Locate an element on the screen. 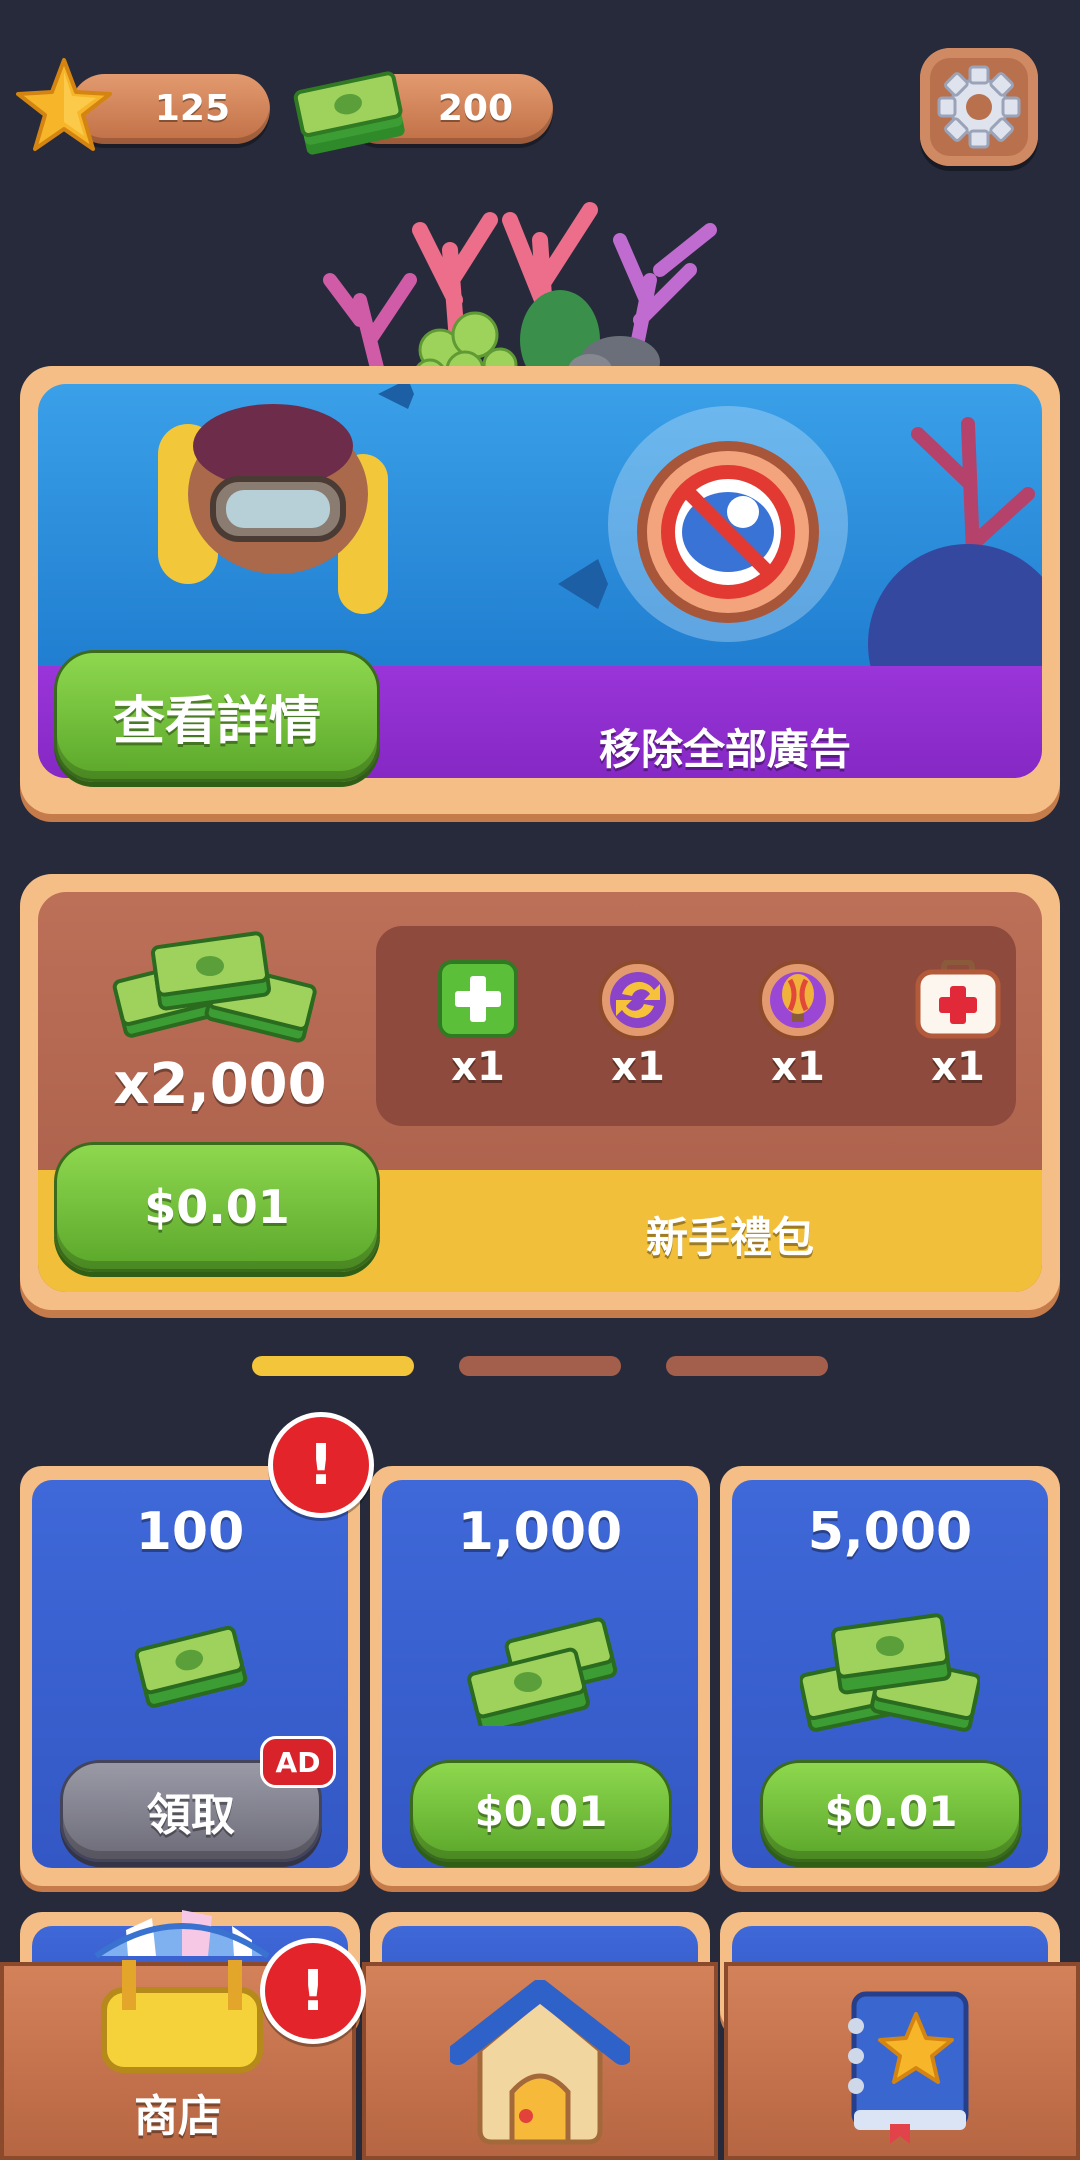 The height and width of the screenshot is (2160, 1080). medkit-icon is located at coordinates (958, 999).